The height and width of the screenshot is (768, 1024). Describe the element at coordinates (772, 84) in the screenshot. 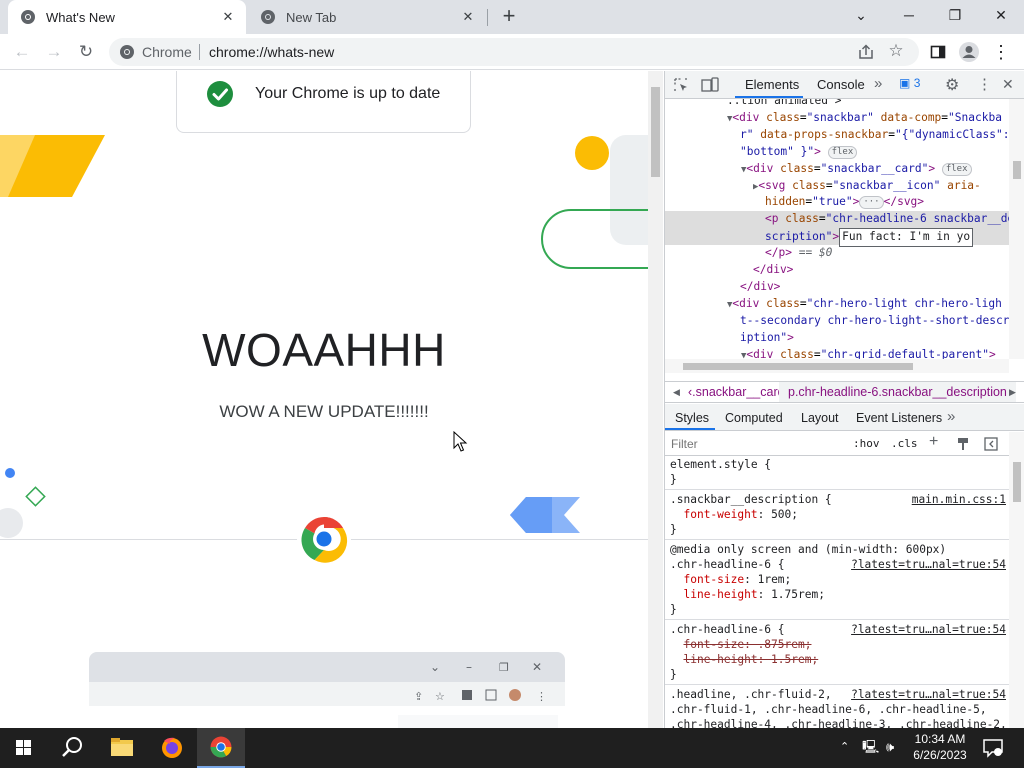

I see `tab-elements: Elements` at that location.